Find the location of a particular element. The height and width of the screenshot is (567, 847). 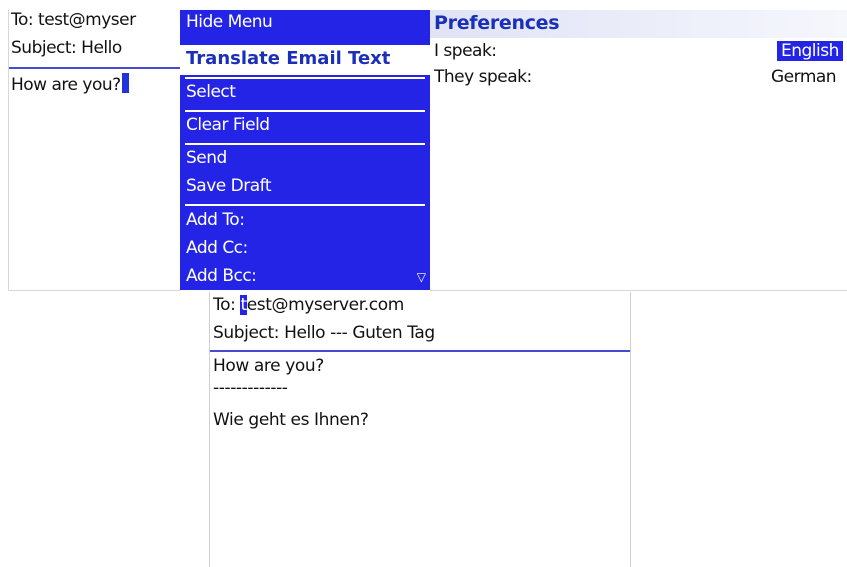

preferences-title: Preferences is located at coordinates (497, 23).